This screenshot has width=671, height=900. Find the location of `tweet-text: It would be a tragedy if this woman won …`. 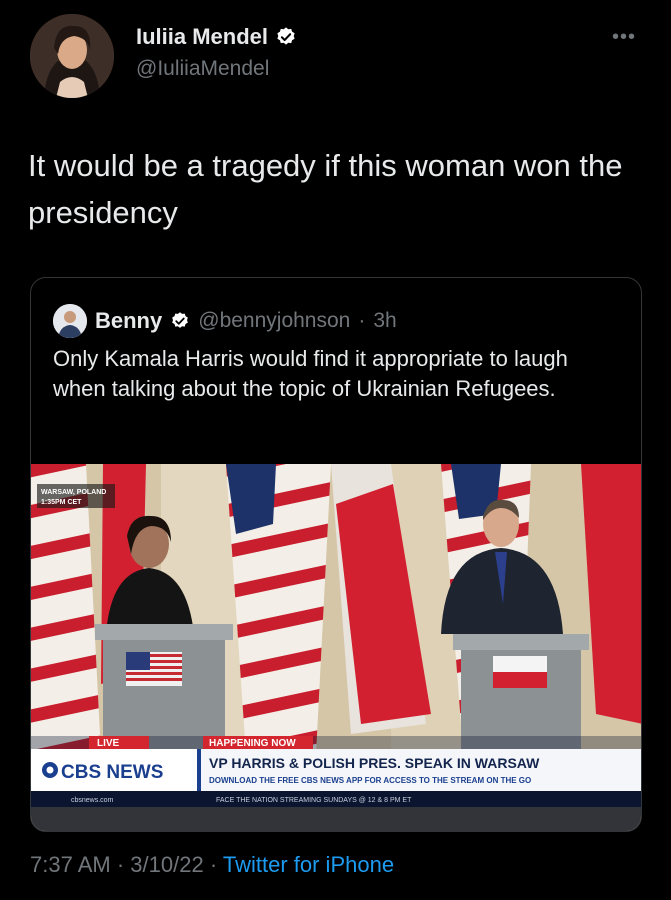

tweet-text: It would be a tragedy if this woman won … is located at coordinates (325, 189).